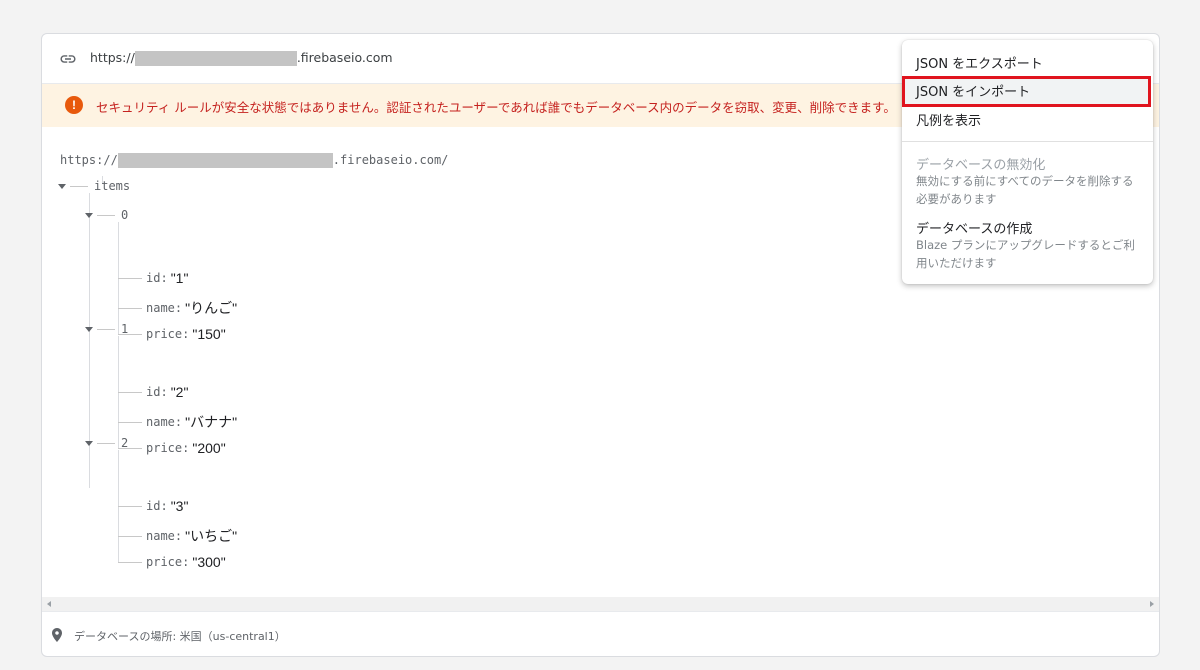 Image resolution: width=1200 pixels, height=670 pixels. Describe the element at coordinates (209, 562) in the screenshot. I see `leaf-value: "300"` at that location.